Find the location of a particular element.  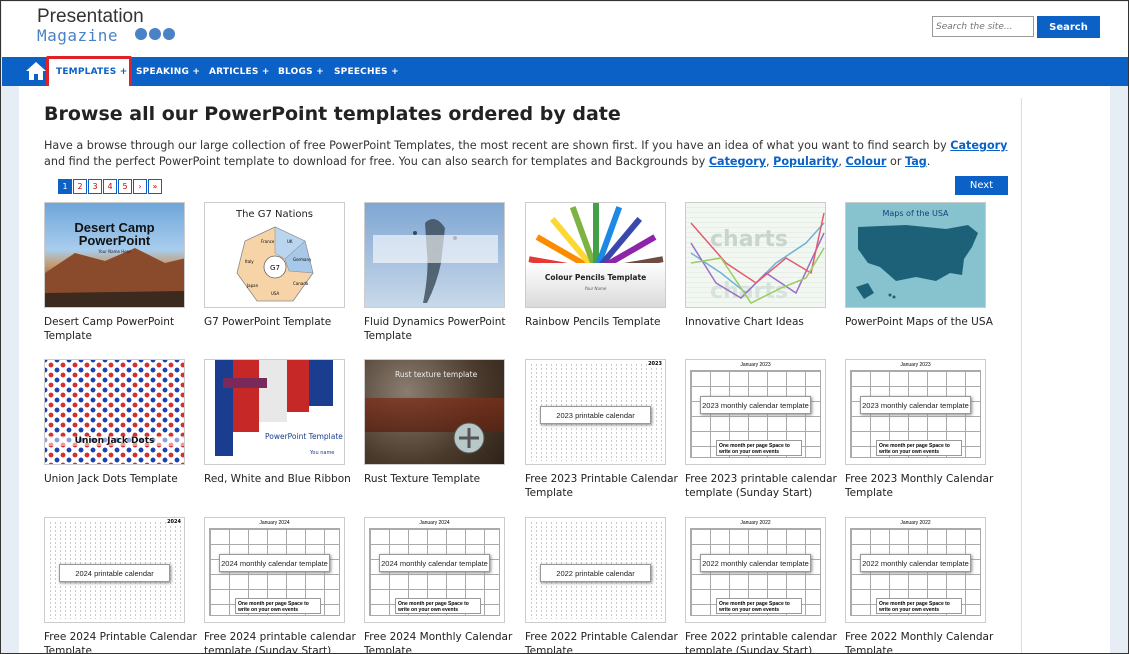

template-title: Free 2023 Printable Calendar Template is located at coordinates (605, 486).